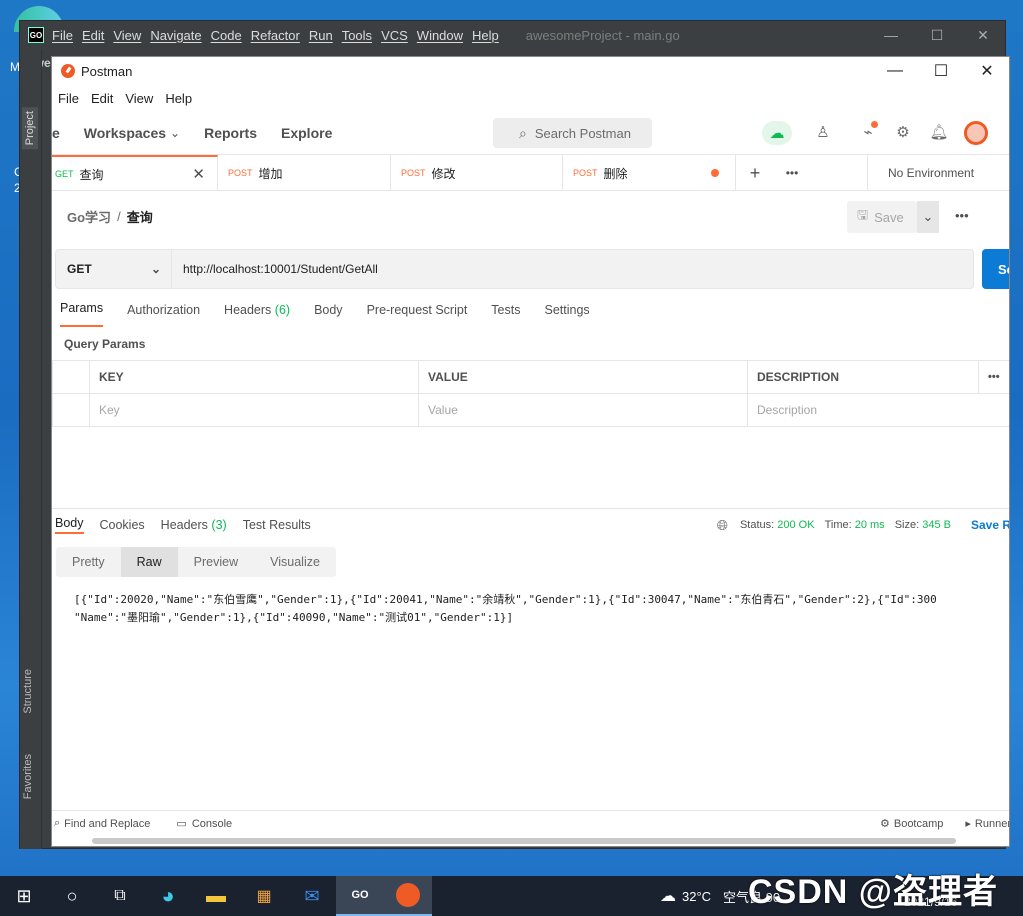 The height and width of the screenshot is (916, 1023). I want to click on file-explorer-icon: ▬, so click(216, 896).